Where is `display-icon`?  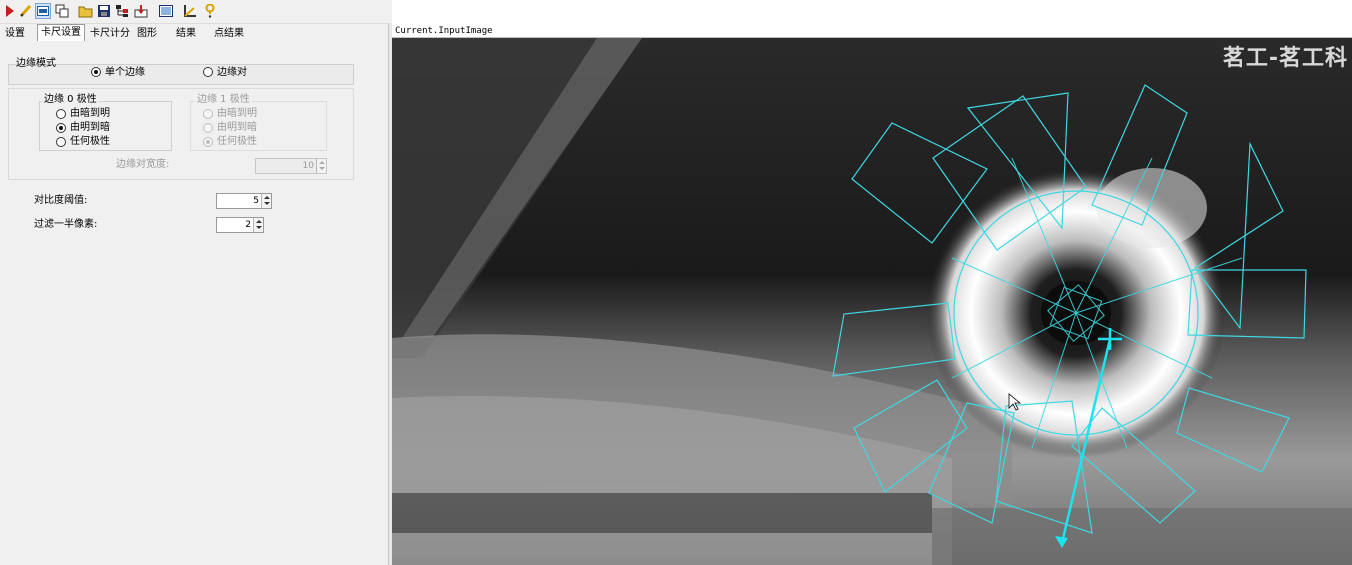 display-icon is located at coordinates (166, 11).